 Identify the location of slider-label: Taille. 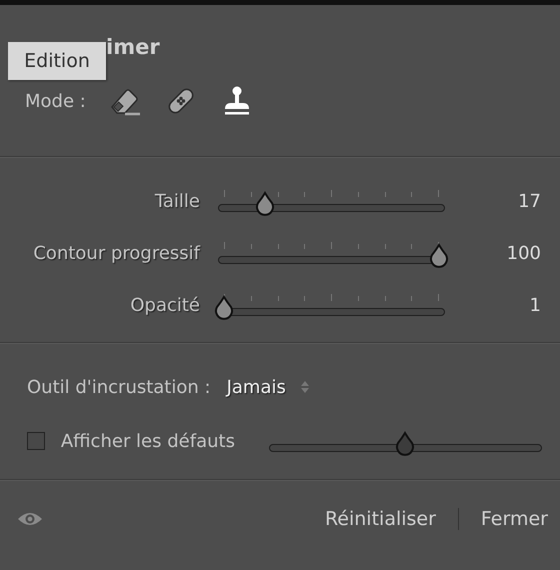
(177, 201).